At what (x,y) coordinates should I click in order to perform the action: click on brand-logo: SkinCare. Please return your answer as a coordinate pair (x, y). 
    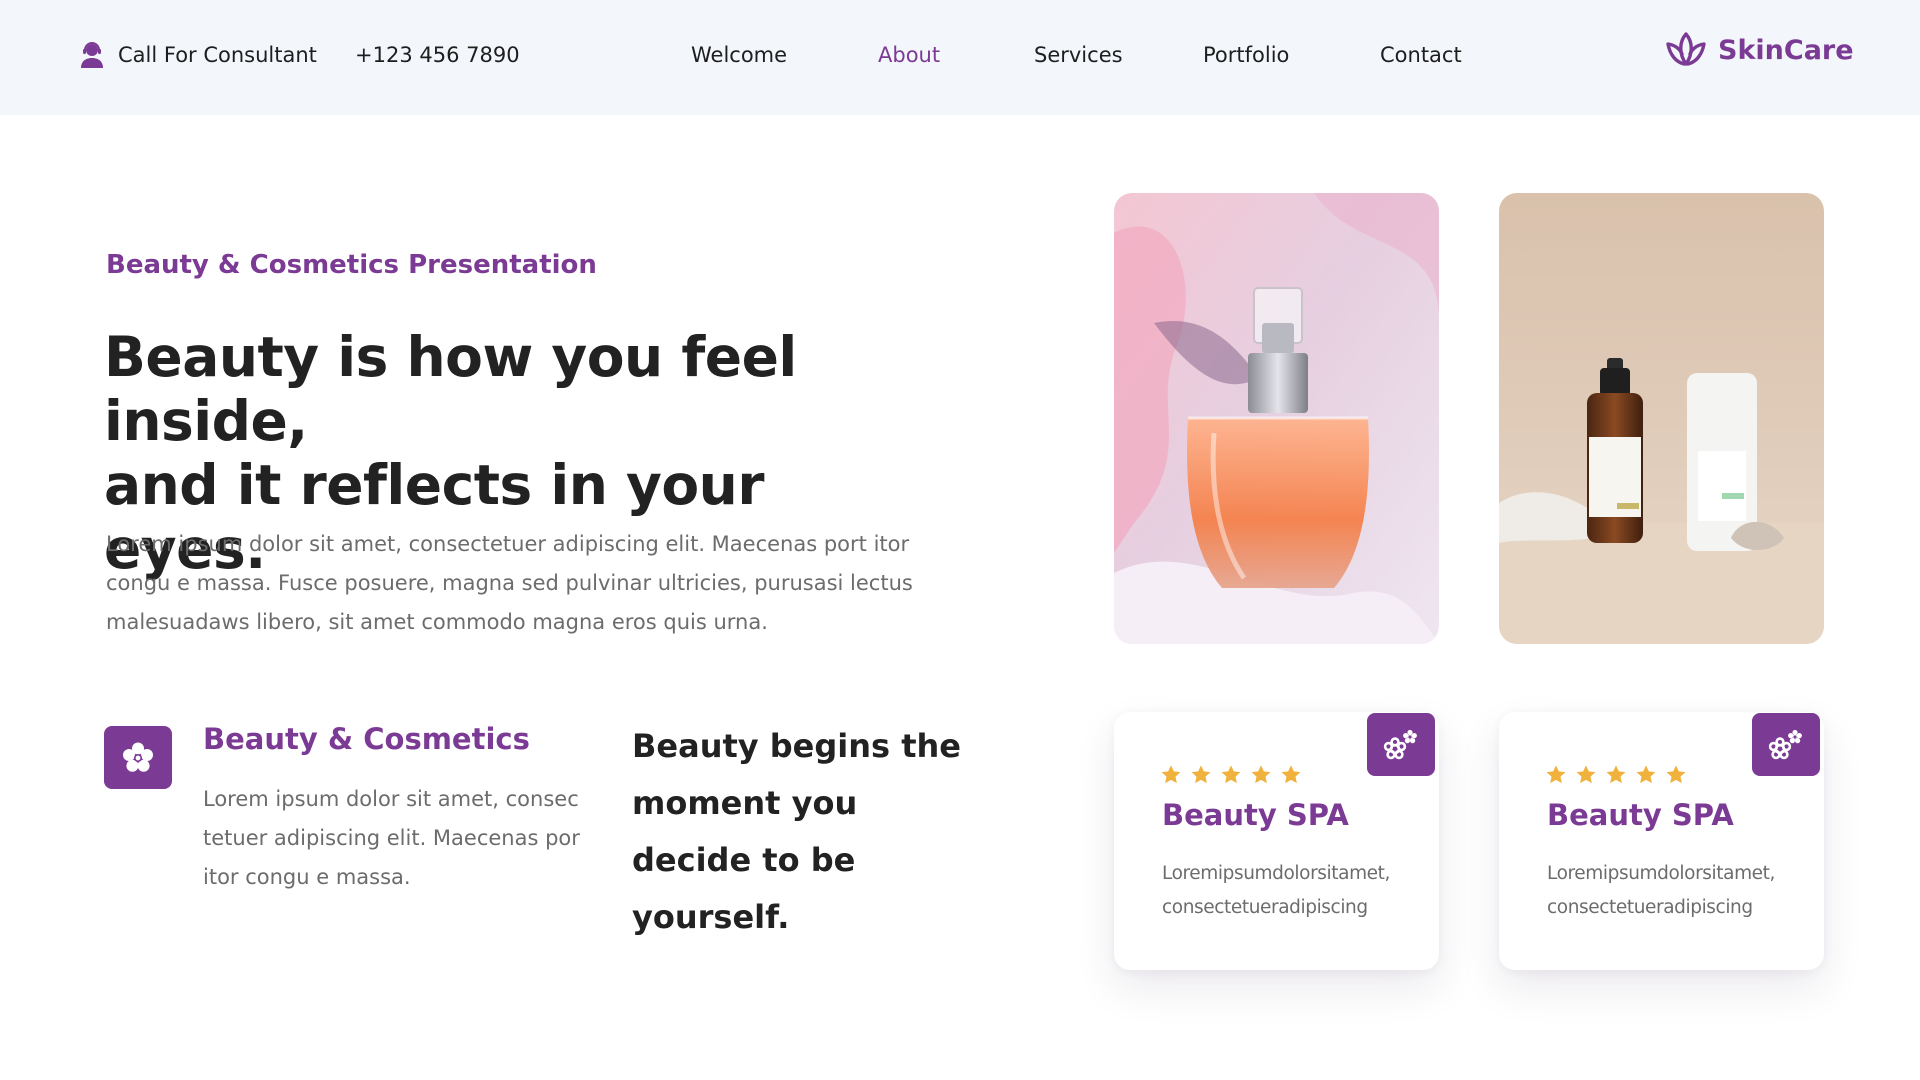
    Looking at the image, I should click on (1759, 50).